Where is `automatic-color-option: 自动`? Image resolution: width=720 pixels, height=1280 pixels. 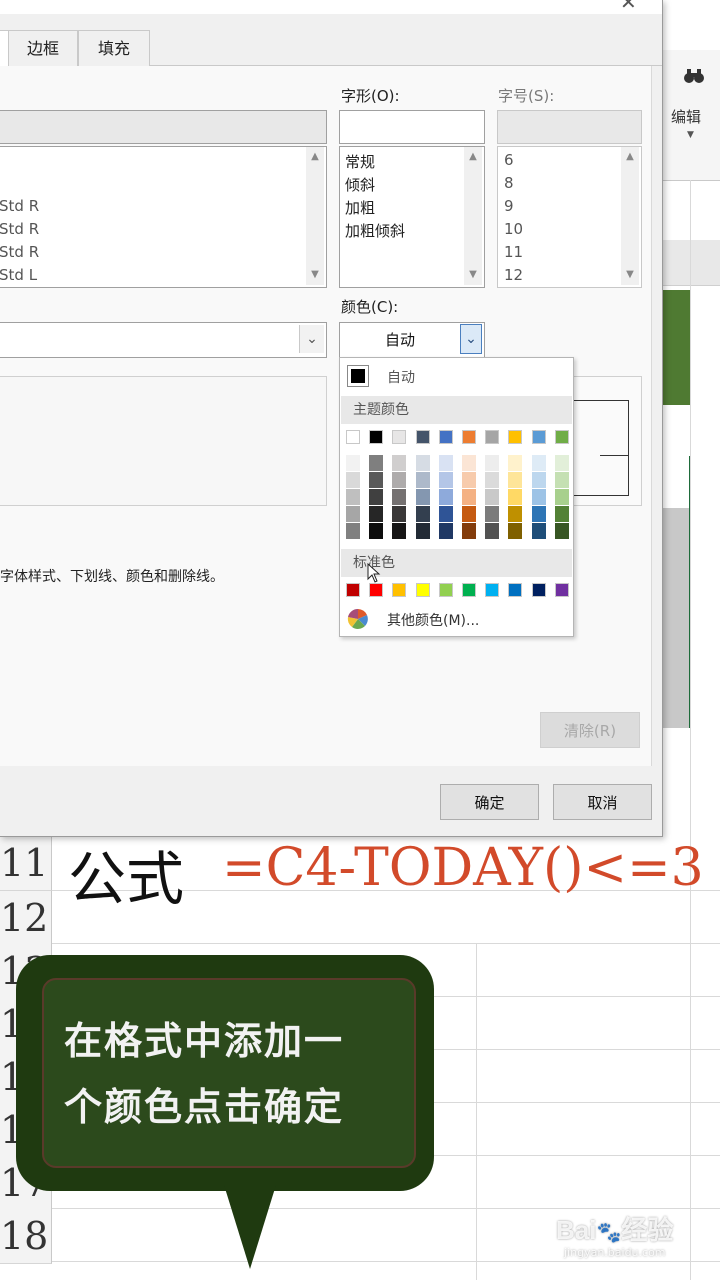 automatic-color-option: 自动 is located at coordinates (456, 376).